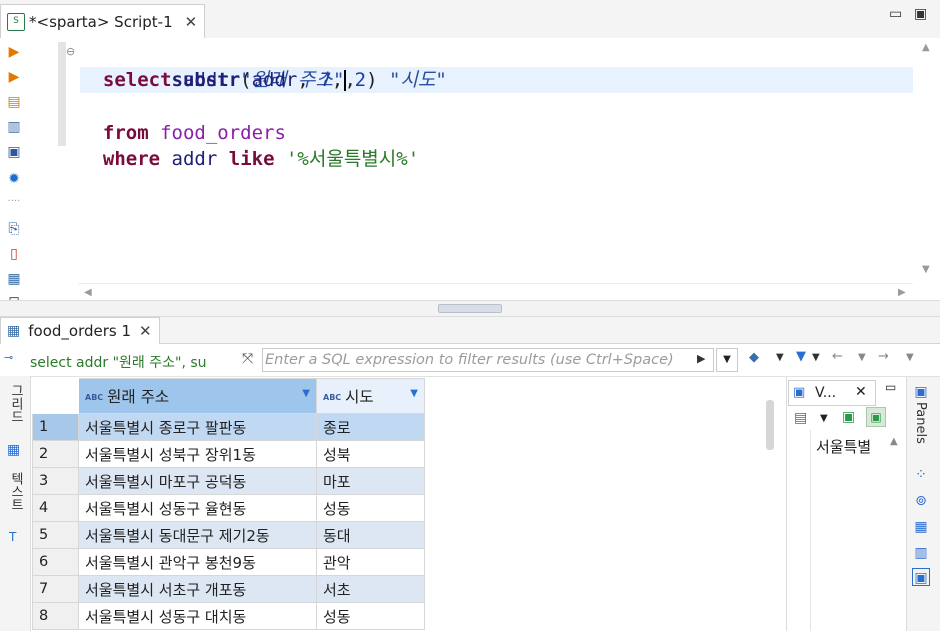 The width and height of the screenshot is (940, 631). Describe the element at coordinates (229, 80) in the screenshot. I see `code-line-1: select addr "원래 주소",` at that location.